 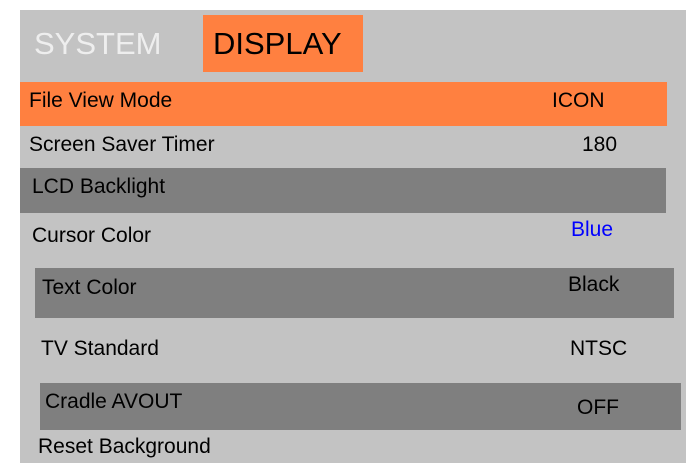 I want to click on tab-system: SYSTEM, so click(x=97, y=43).